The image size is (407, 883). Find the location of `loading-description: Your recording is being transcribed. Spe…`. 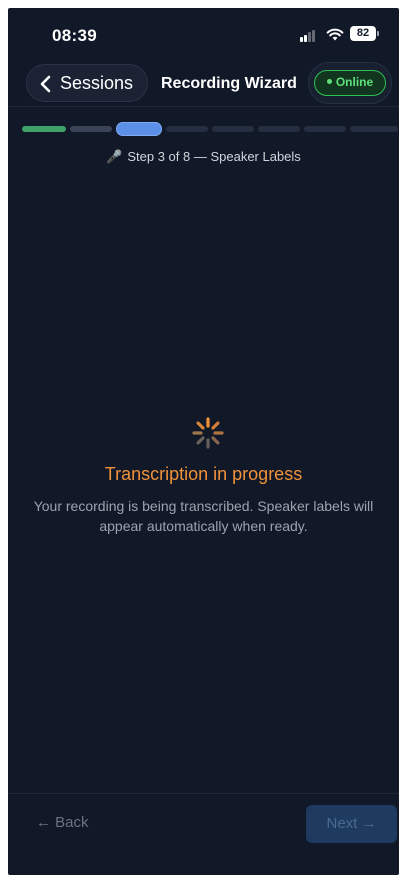

loading-description: Your recording is being transcribed. Spe… is located at coordinates (203, 516).